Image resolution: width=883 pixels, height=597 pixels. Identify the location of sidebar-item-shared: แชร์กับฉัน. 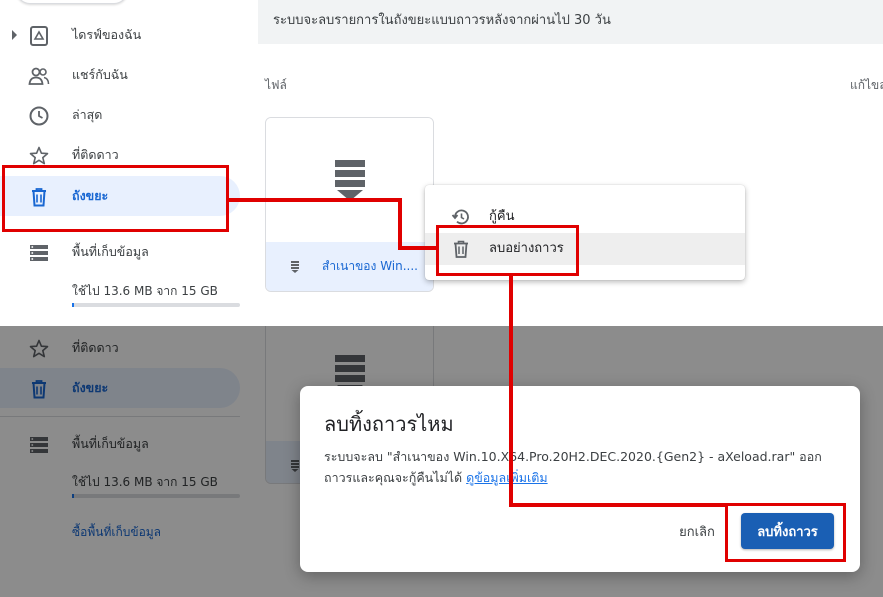
(120, 75).